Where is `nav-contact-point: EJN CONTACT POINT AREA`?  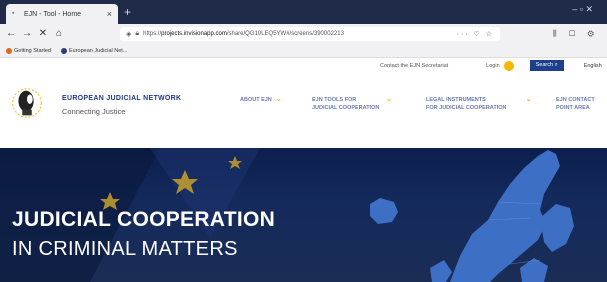 nav-contact-point: EJN CONTACT POINT AREA is located at coordinates (575, 104).